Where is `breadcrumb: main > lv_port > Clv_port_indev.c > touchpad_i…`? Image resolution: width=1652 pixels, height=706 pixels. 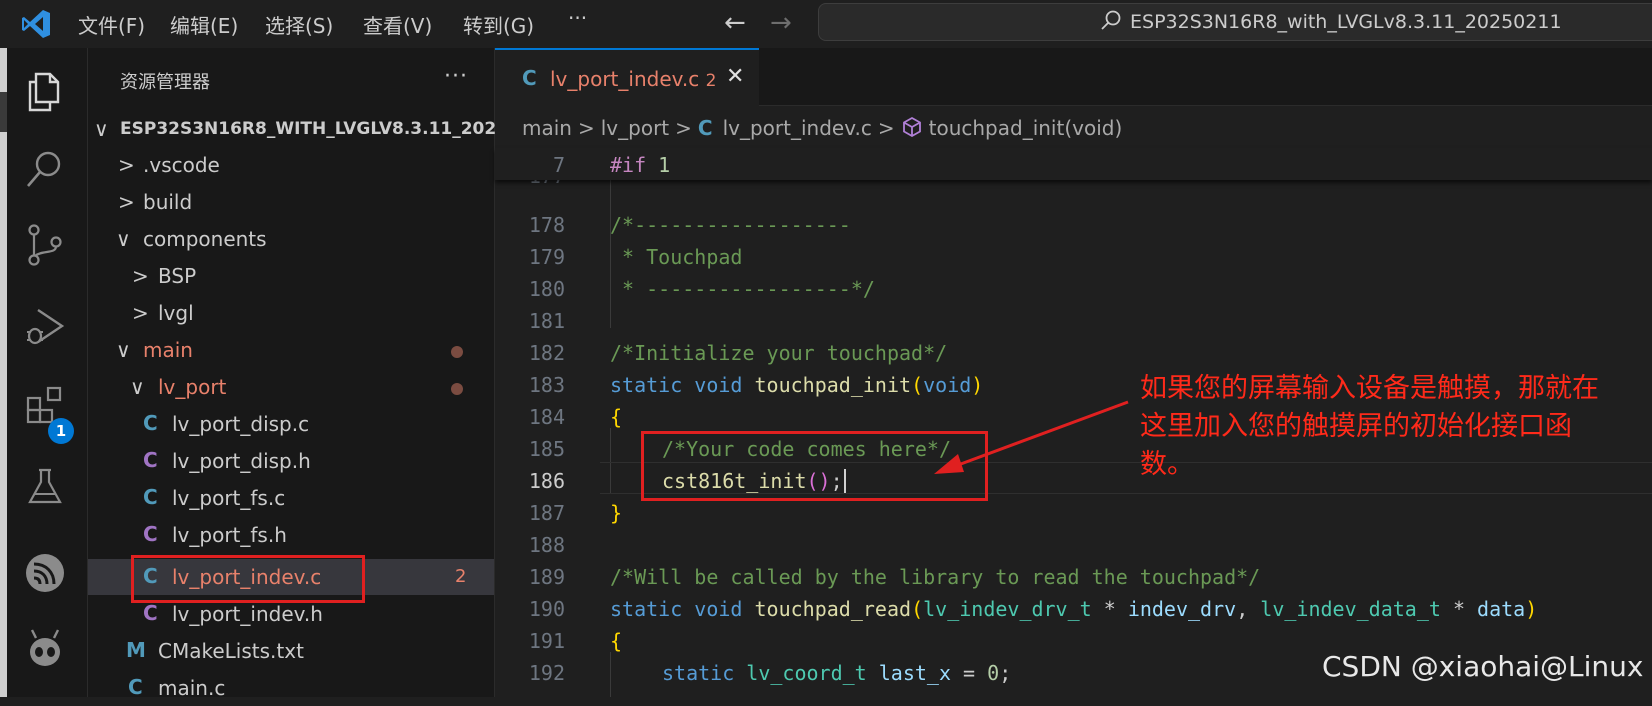
breadcrumb: main > lv_port > Clv_port_indev.c > touchpad_i… is located at coordinates (822, 128).